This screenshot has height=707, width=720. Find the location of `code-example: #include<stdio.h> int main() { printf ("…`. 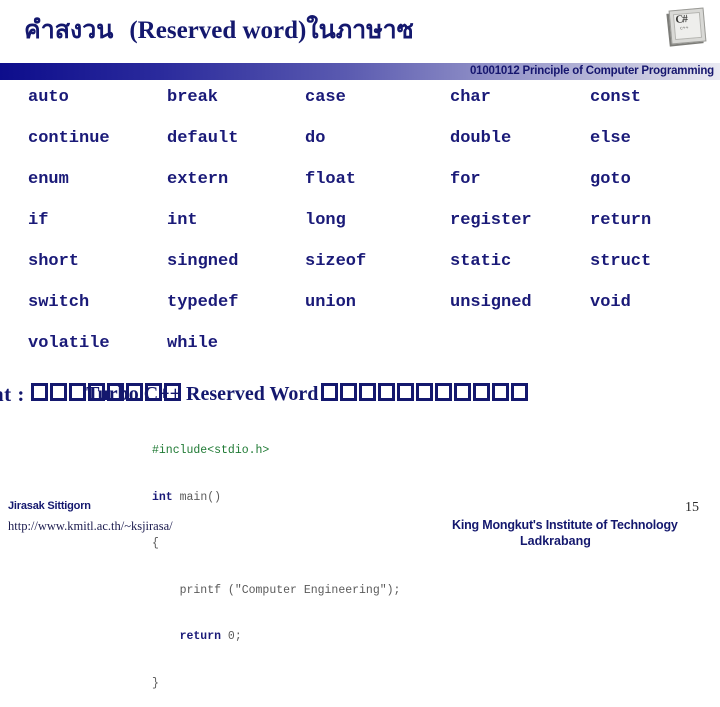

code-example: #include<stdio.h> int main() { printf ("… is located at coordinates (276, 559).